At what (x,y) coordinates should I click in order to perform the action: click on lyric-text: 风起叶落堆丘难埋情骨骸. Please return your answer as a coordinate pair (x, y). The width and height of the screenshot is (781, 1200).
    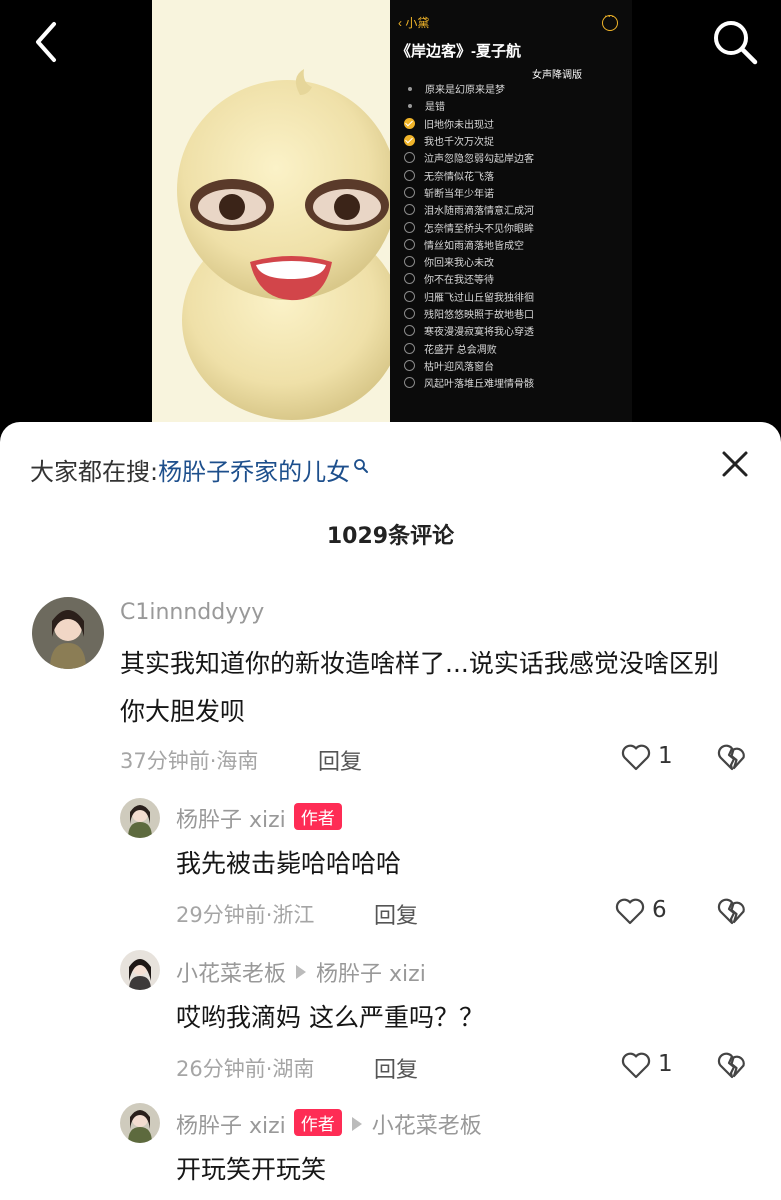
    Looking at the image, I should click on (479, 385).